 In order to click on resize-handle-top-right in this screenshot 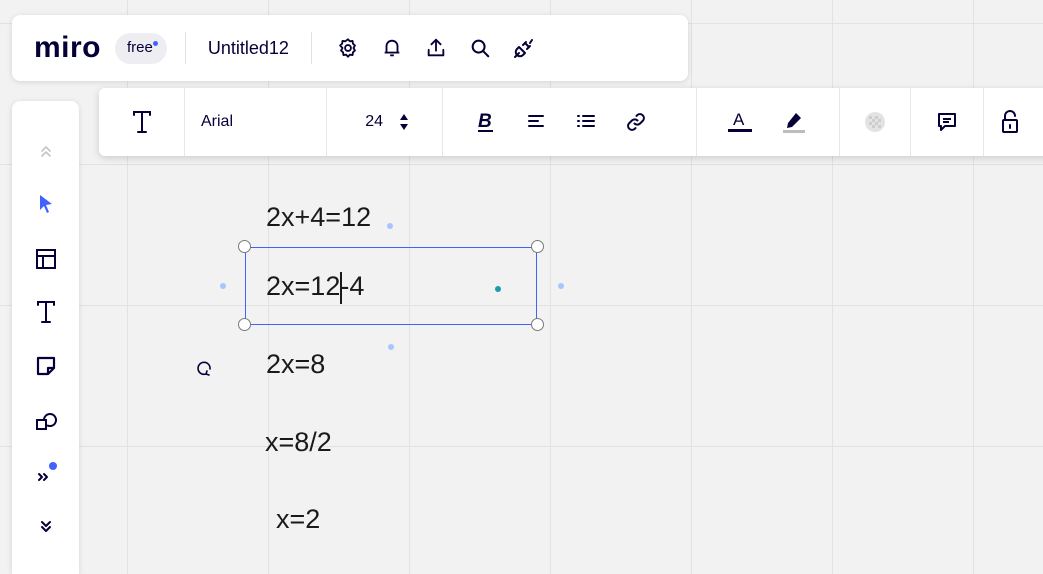, I will do `click(537, 246)`.